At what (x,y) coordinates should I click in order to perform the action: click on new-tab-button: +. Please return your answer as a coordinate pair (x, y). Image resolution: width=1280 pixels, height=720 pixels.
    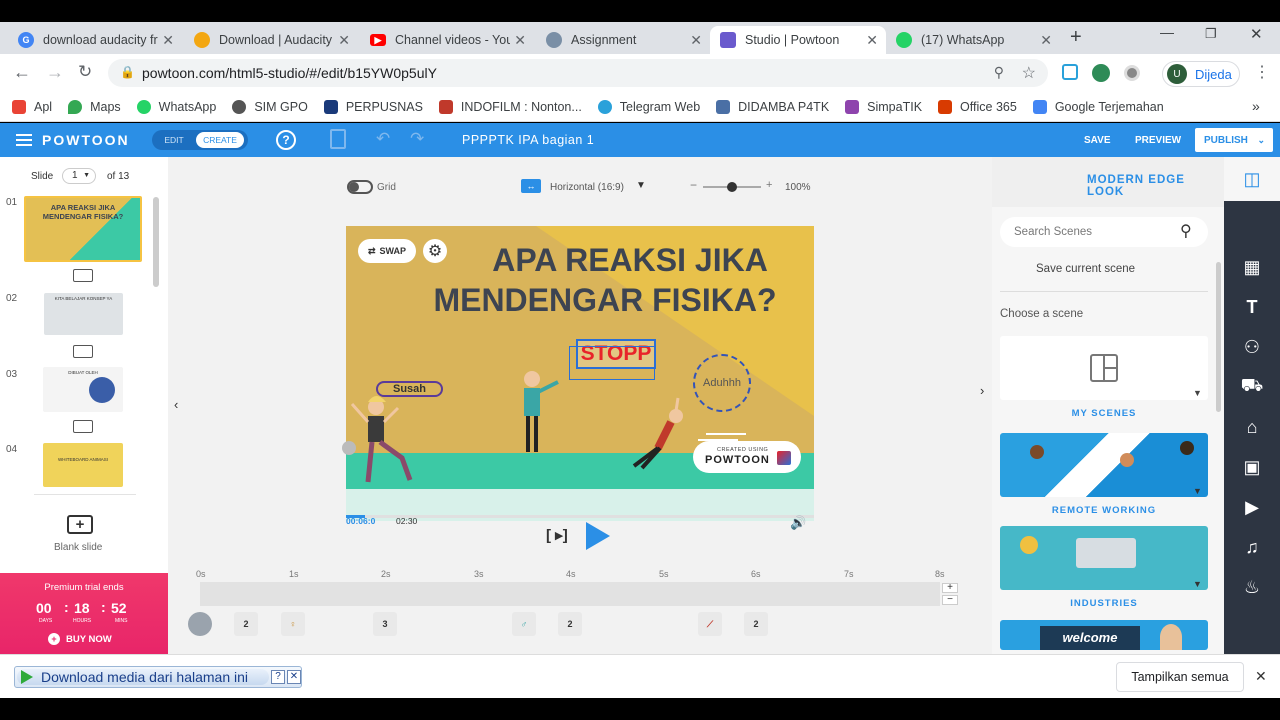
    Looking at the image, I should click on (1076, 37).